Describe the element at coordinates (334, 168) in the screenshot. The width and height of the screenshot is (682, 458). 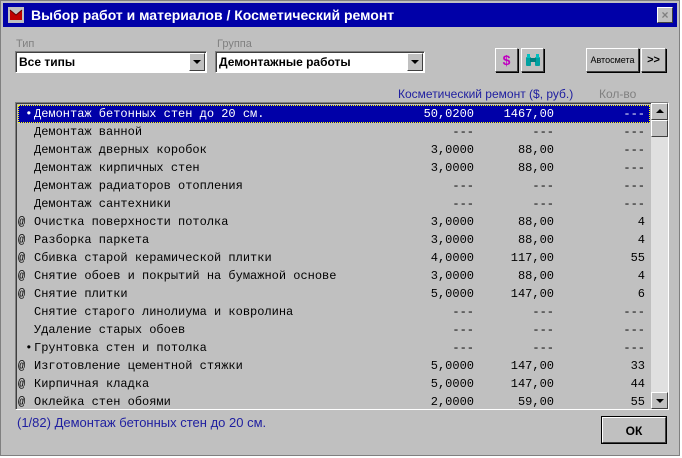
I see `list-item: Демонтаж кирпичных стен 3,0000 88,00 ---` at that location.